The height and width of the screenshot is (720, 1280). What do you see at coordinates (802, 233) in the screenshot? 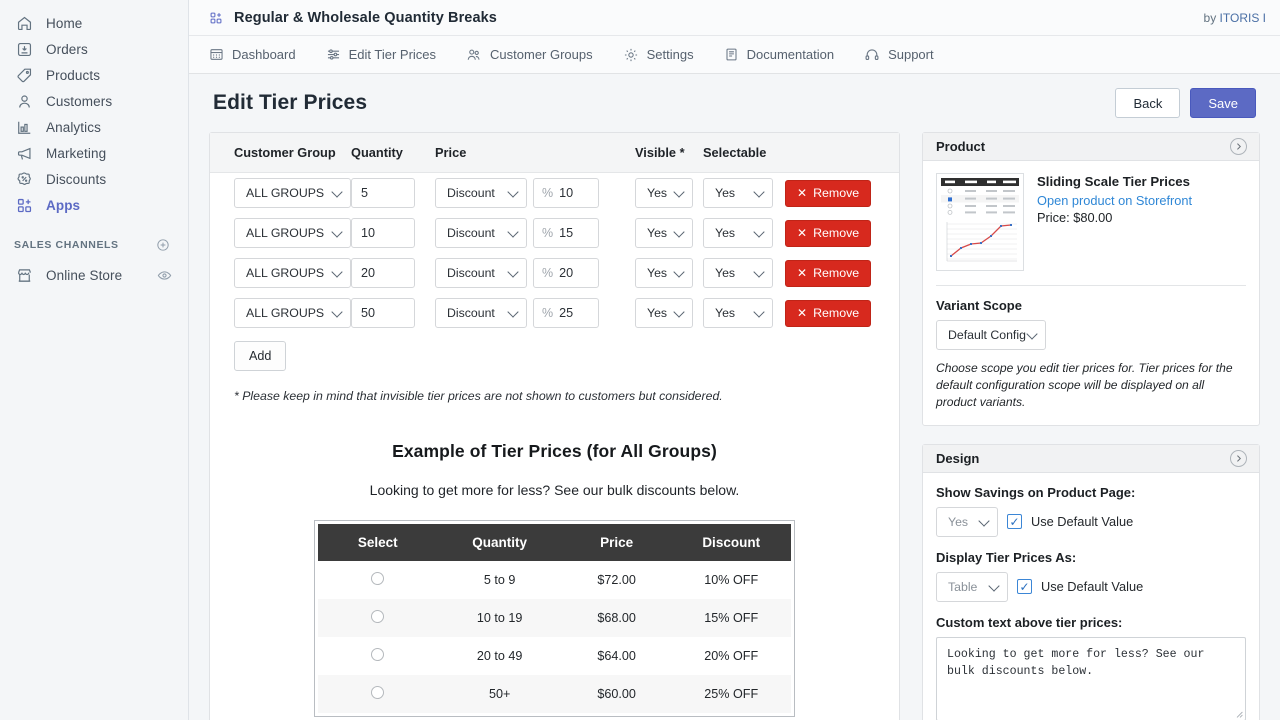
I see `close-icon: ✕` at bounding box center [802, 233].